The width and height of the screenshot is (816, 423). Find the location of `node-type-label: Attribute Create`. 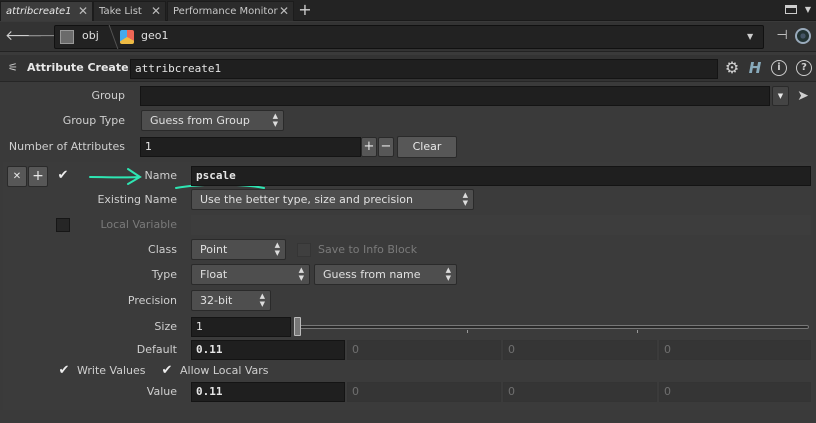

node-type-label: Attribute Create is located at coordinates (78, 67).